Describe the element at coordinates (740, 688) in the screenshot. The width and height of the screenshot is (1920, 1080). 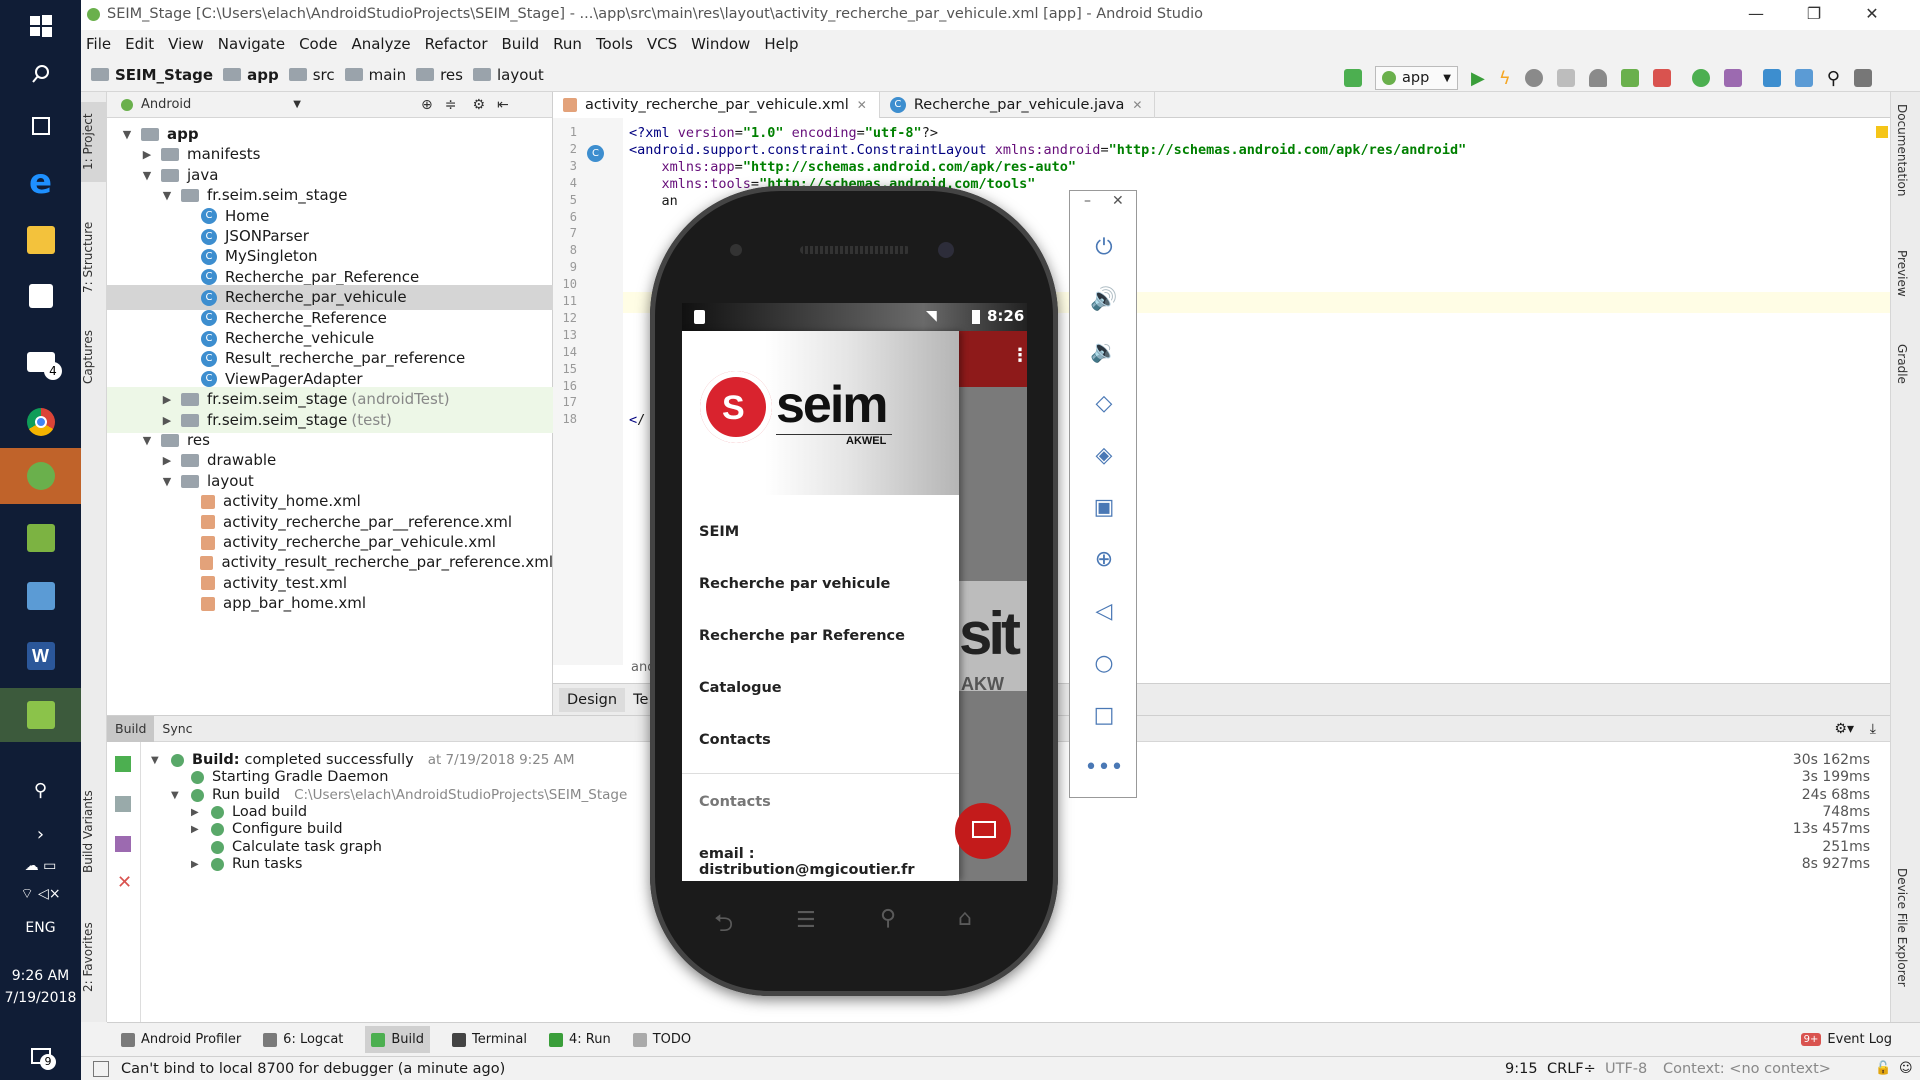
I see `drawer-item-catalogue: Catalogue` at that location.